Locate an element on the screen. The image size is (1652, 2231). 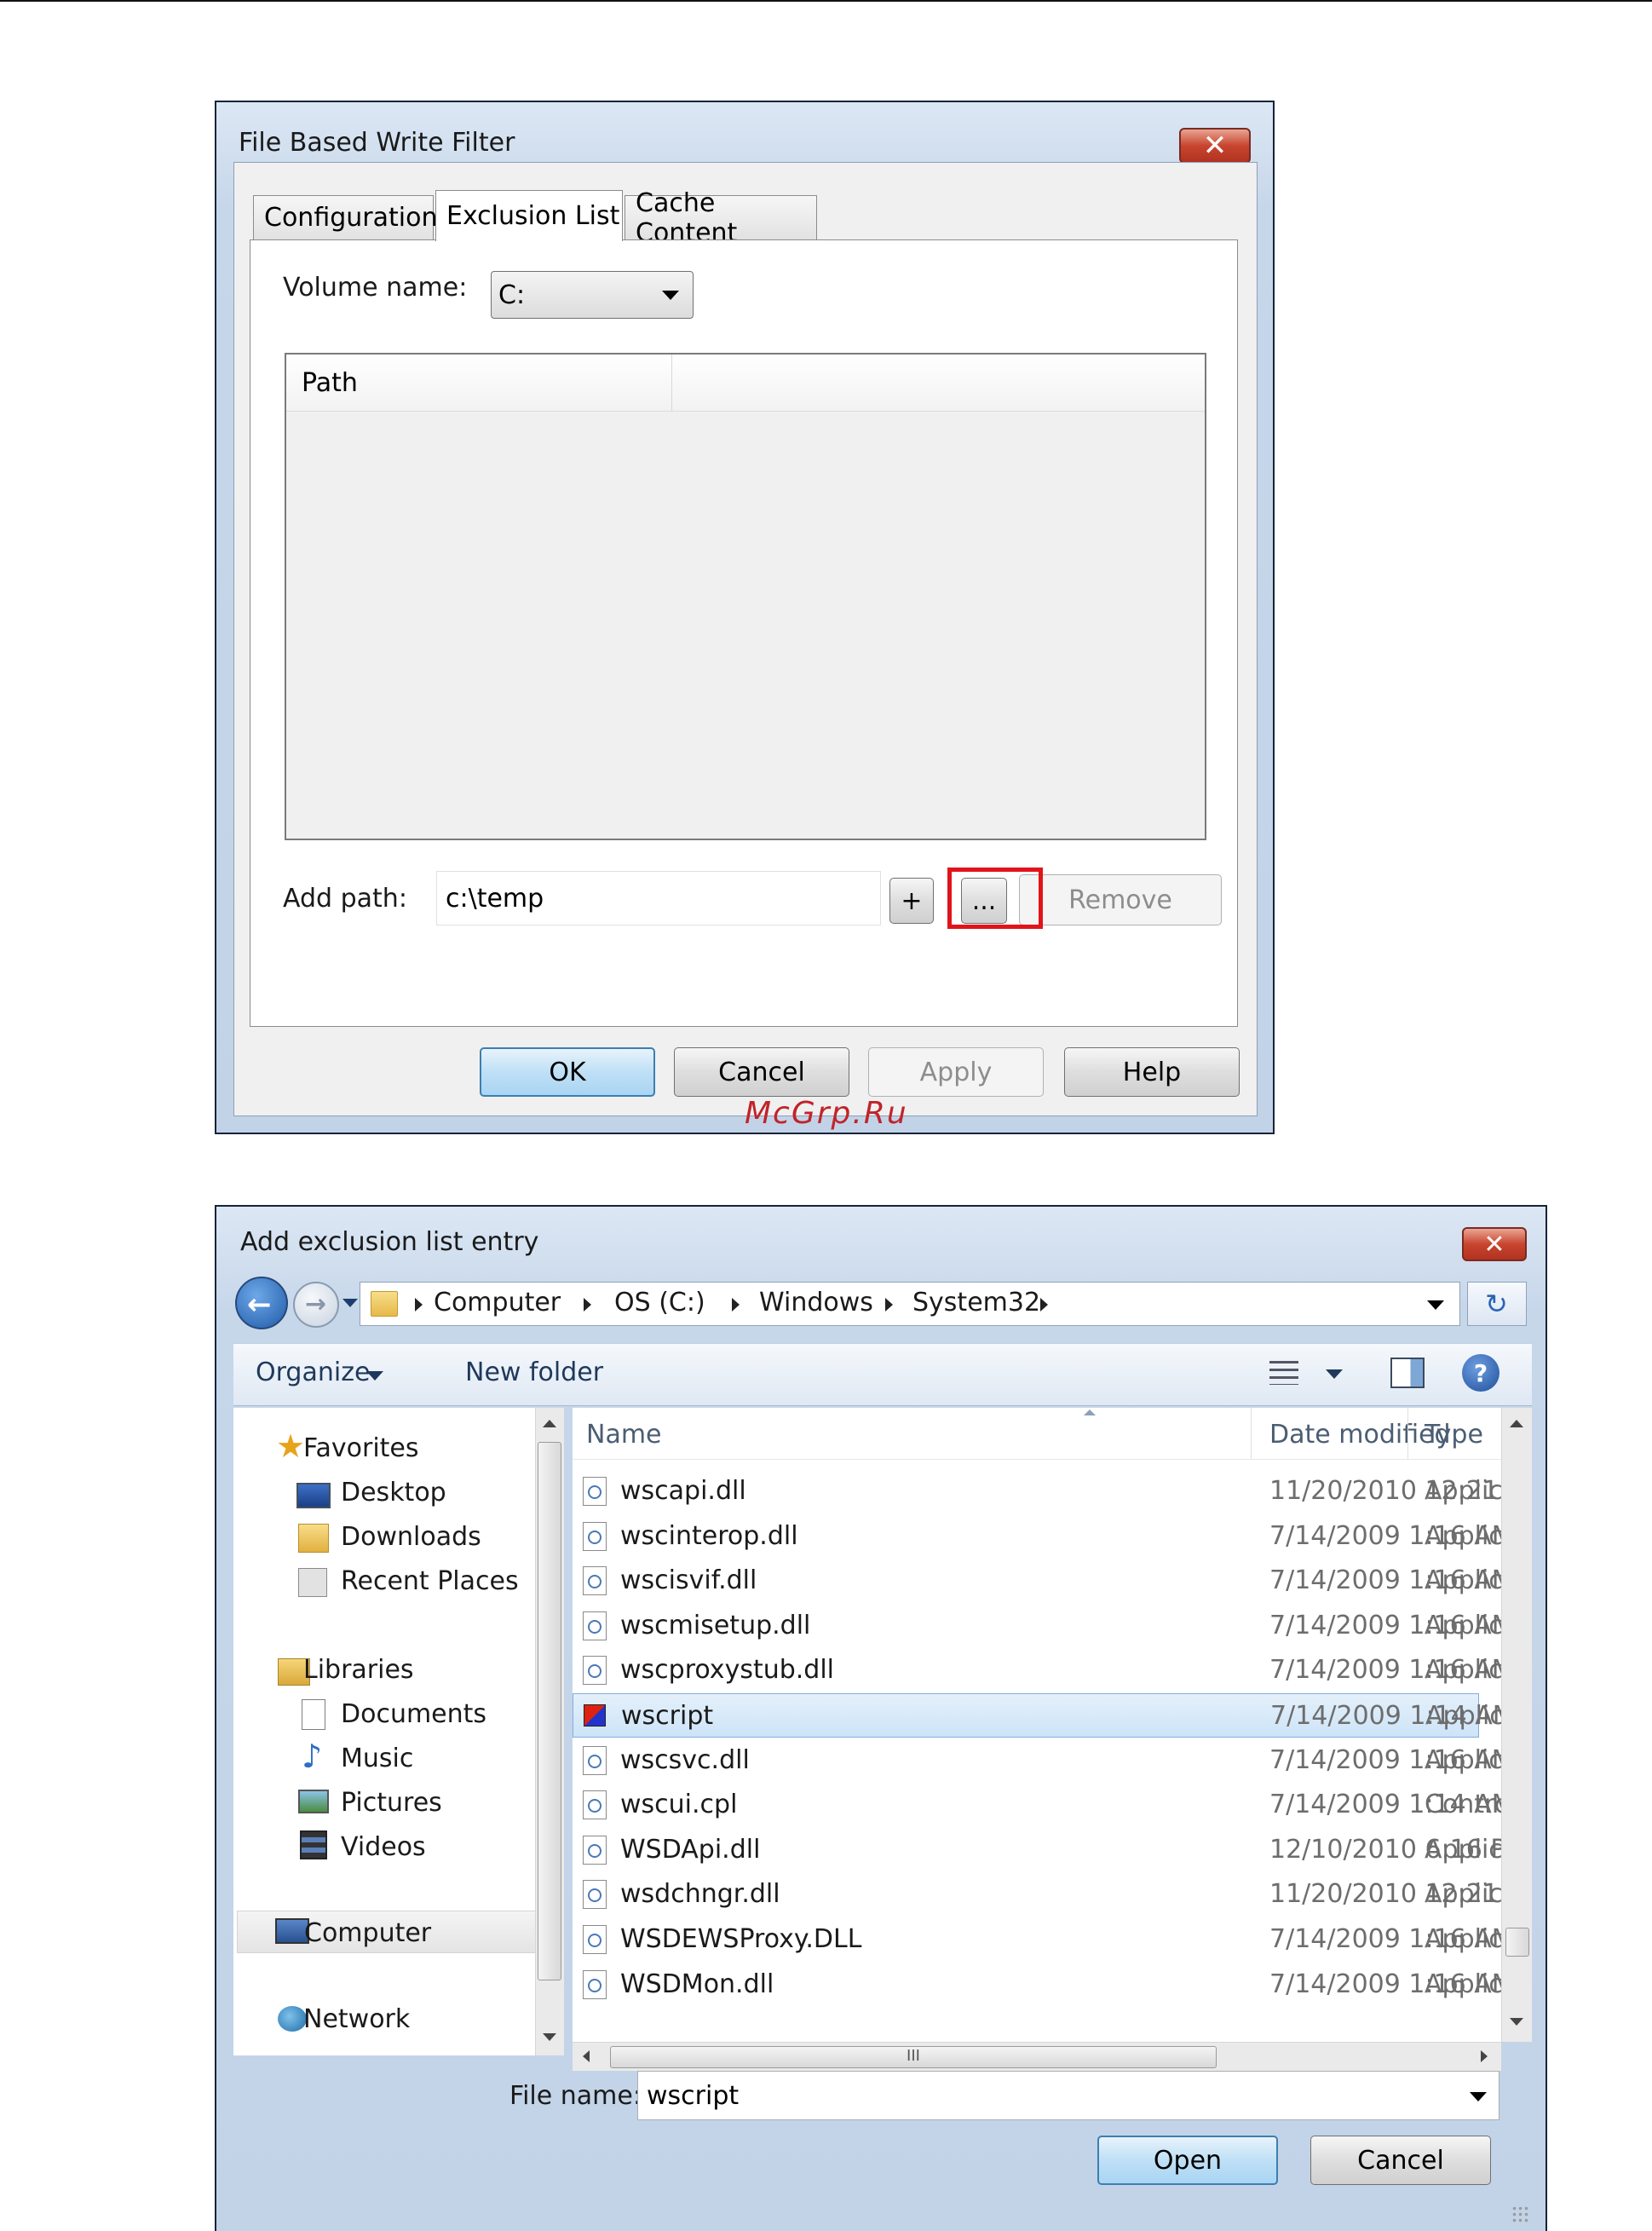
dialog-title: File Based Write Filter is located at coordinates (377, 143).